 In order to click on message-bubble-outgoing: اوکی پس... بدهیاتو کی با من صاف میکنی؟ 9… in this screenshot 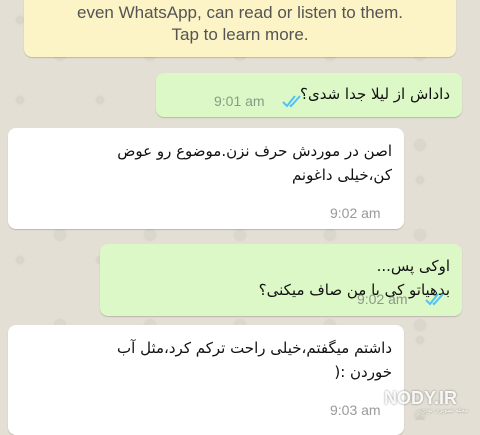, I will do `click(281, 280)`.